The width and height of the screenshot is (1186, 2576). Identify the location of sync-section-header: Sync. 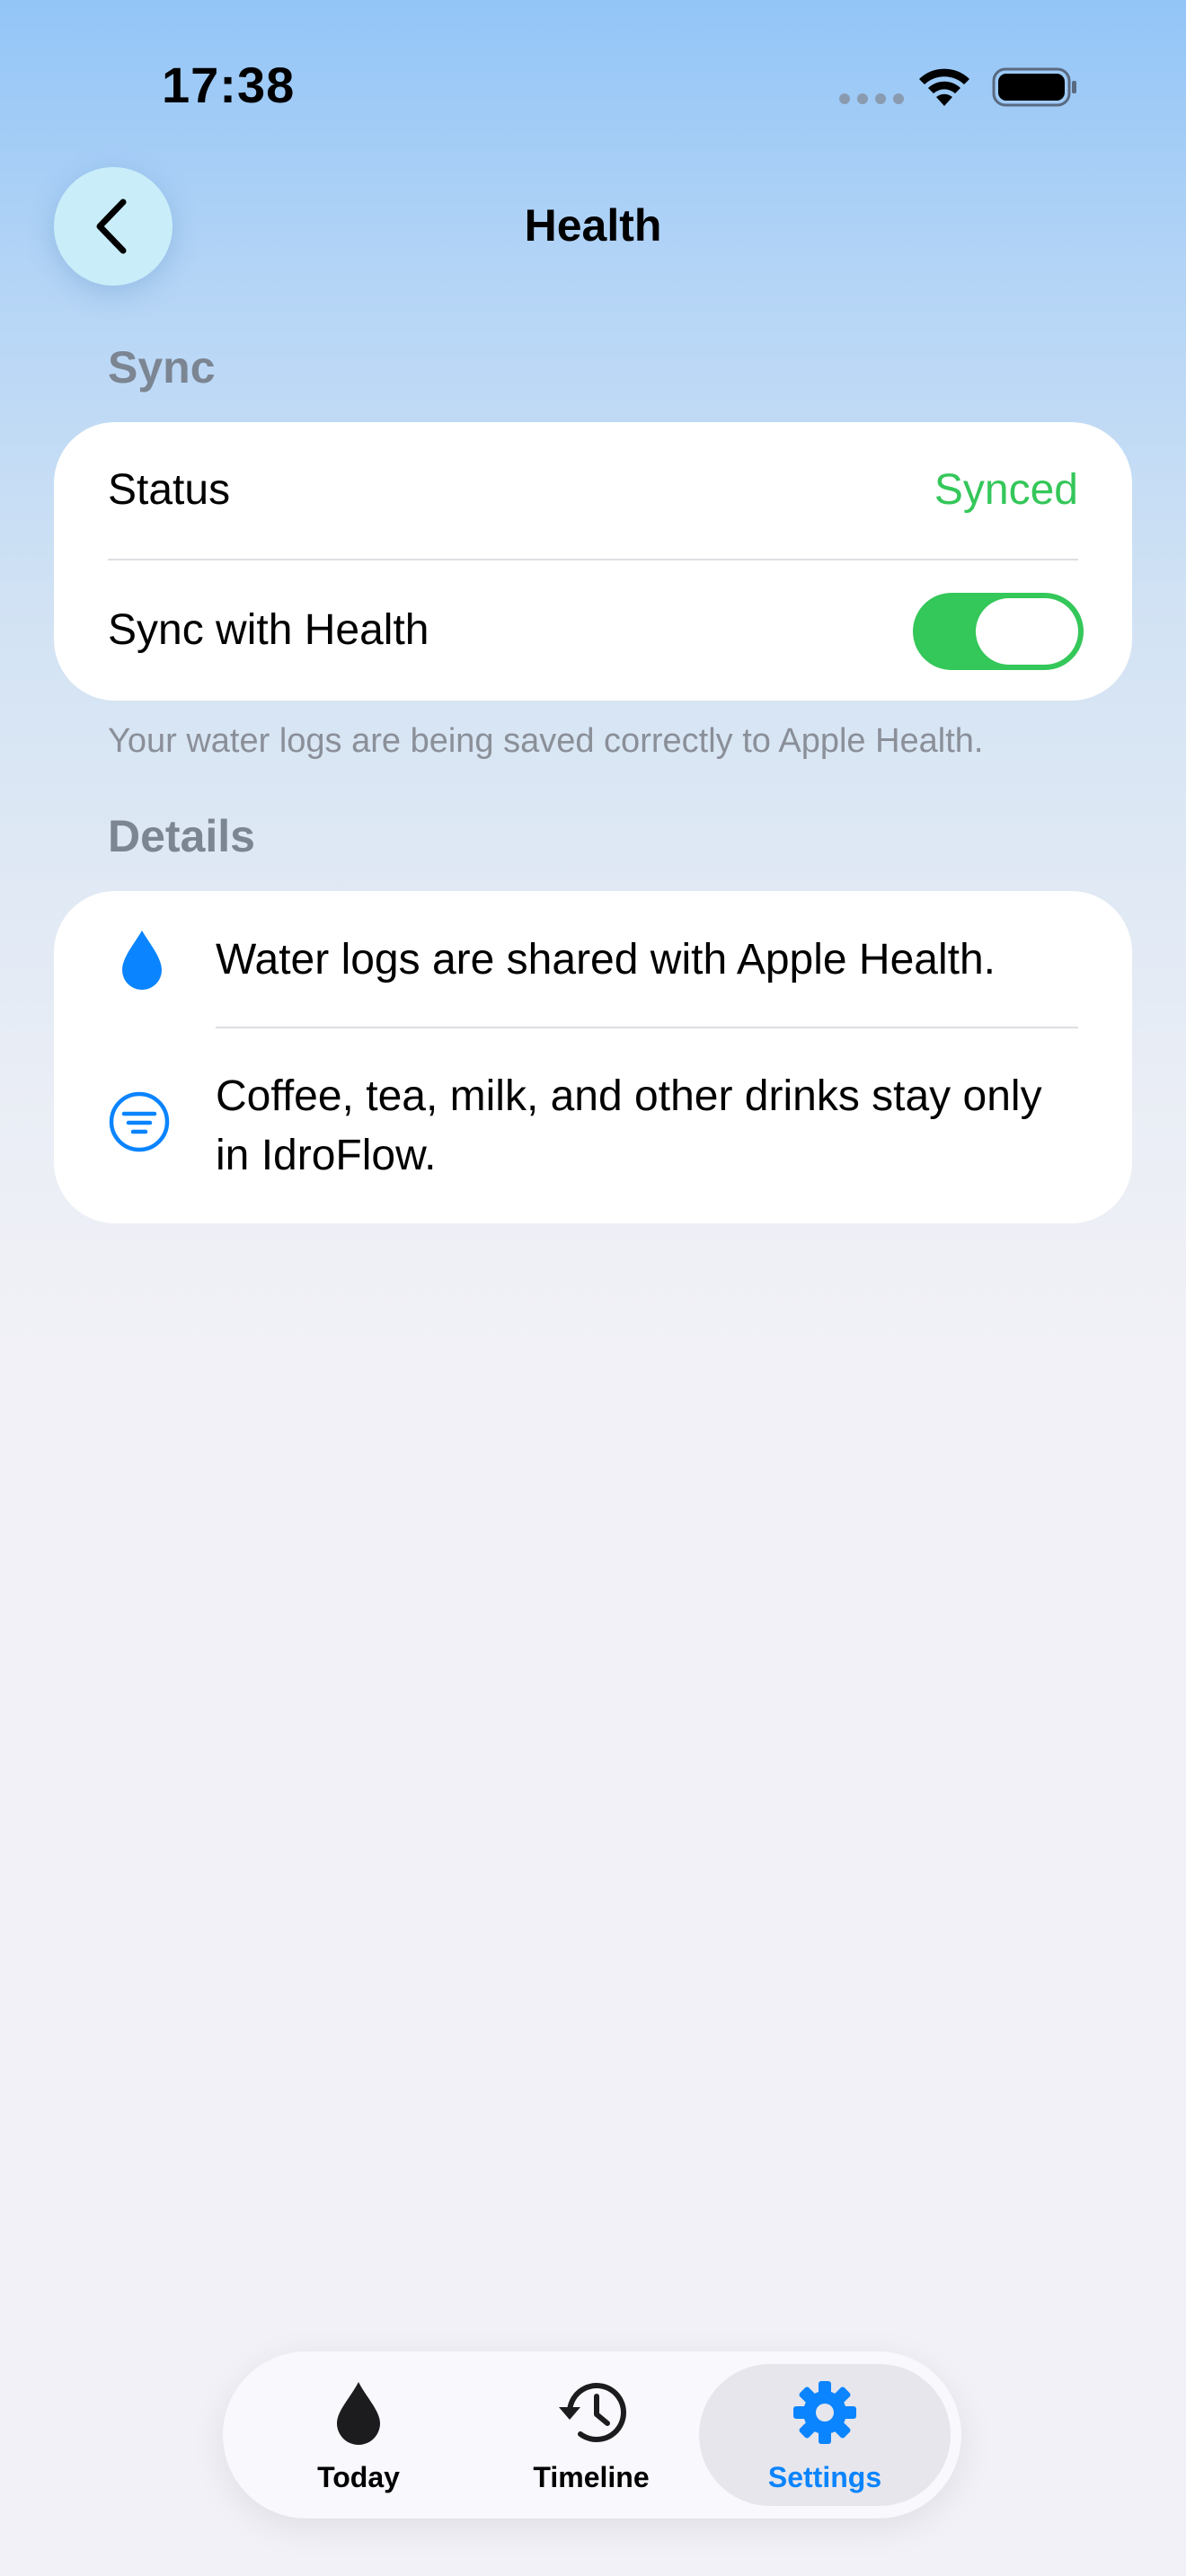
(162, 367).